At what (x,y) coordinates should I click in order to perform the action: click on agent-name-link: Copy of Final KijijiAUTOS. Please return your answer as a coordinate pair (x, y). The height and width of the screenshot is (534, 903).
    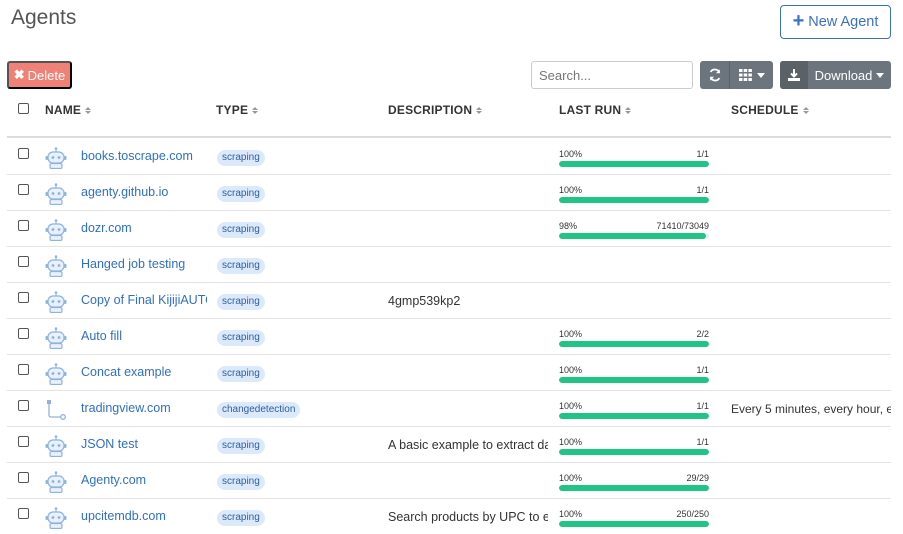
    Looking at the image, I should click on (144, 300).